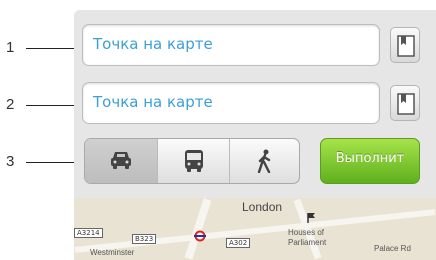  I want to click on car-icon, so click(121, 160).